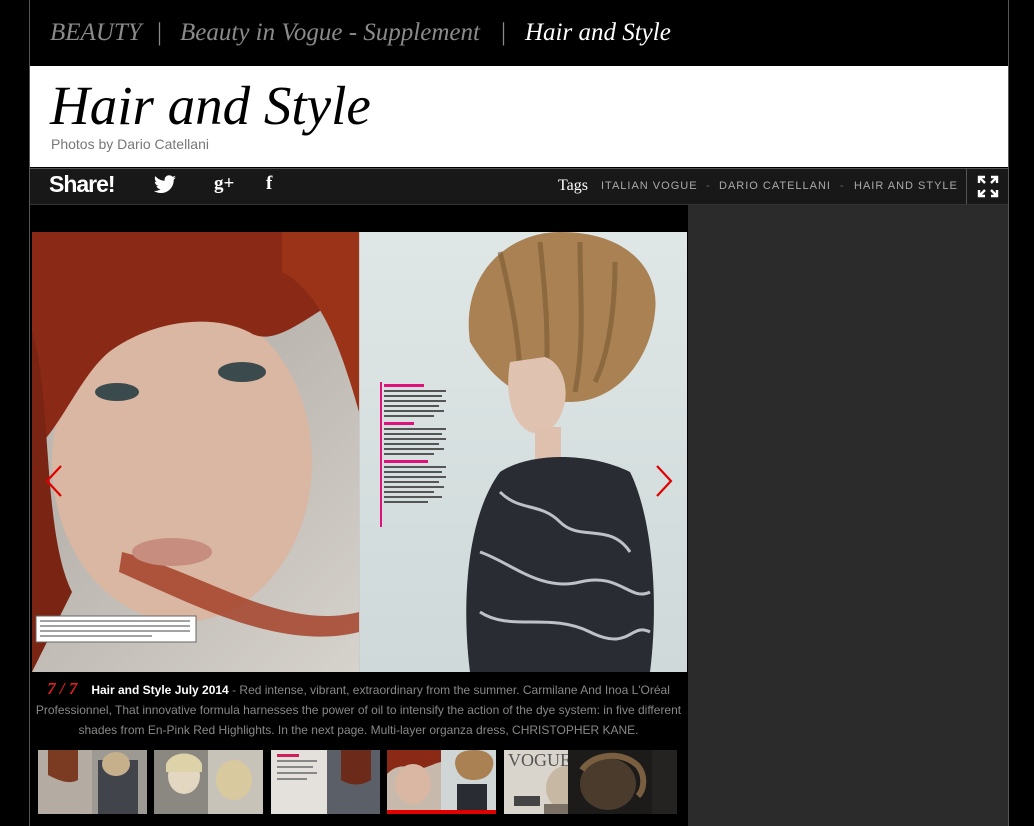  What do you see at coordinates (573, 185) in the screenshot?
I see `tags-label: Tags` at bounding box center [573, 185].